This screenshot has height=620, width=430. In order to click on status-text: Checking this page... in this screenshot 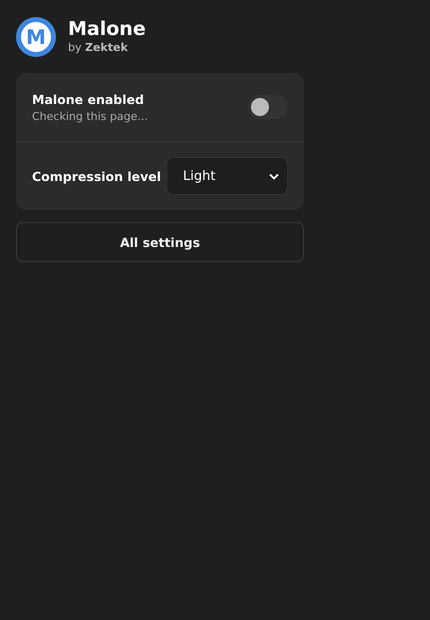, I will do `click(90, 116)`.